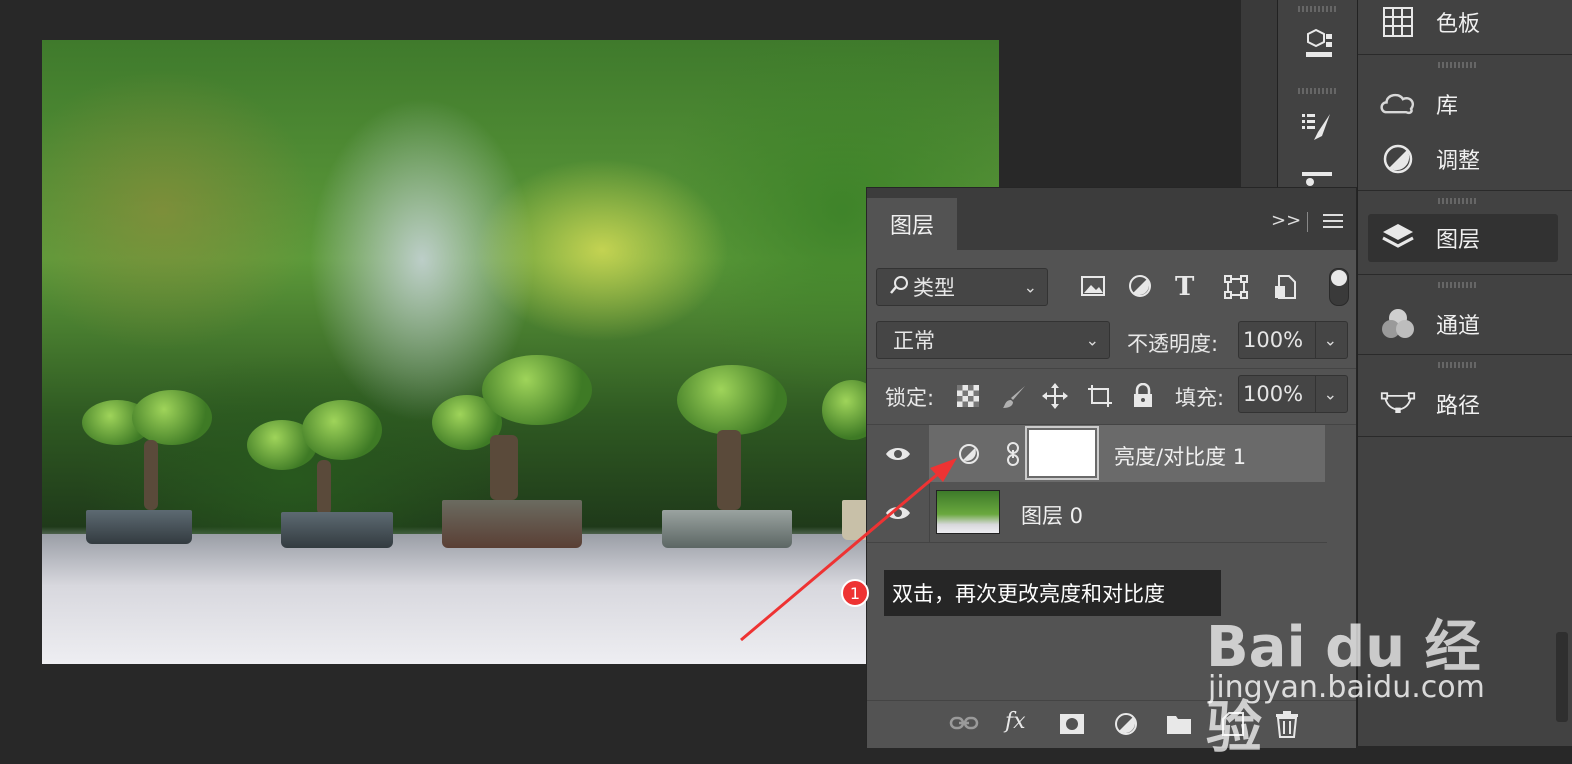  What do you see at coordinates (1259, 95) in the screenshot?
I see `dock-strip` at bounding box center [1259, 95].